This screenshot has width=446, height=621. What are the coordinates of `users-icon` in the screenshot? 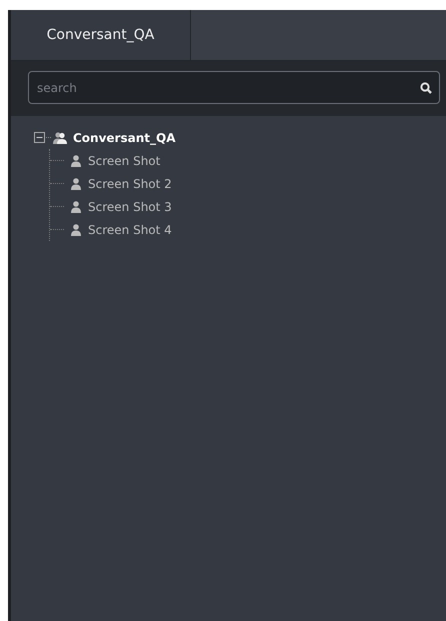 It's located at (60, 138).